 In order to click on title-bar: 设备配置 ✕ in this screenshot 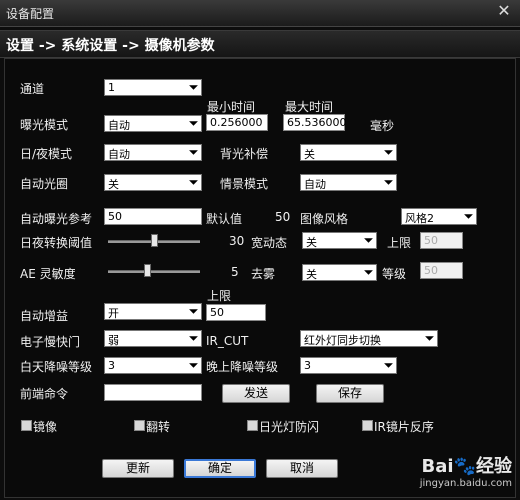, I will do `click(260, 13)`.